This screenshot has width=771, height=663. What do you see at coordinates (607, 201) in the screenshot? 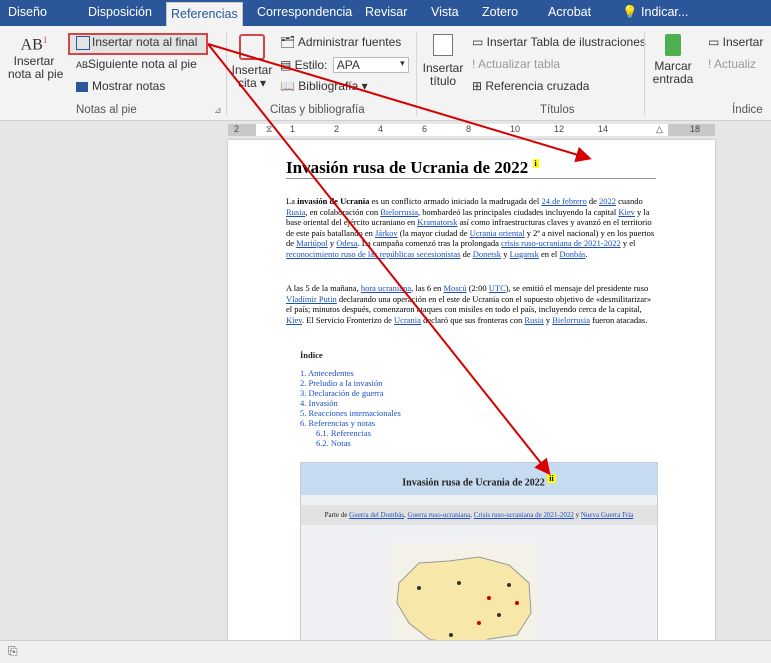
I see `link: 2022` at bounding box center [607, 201].